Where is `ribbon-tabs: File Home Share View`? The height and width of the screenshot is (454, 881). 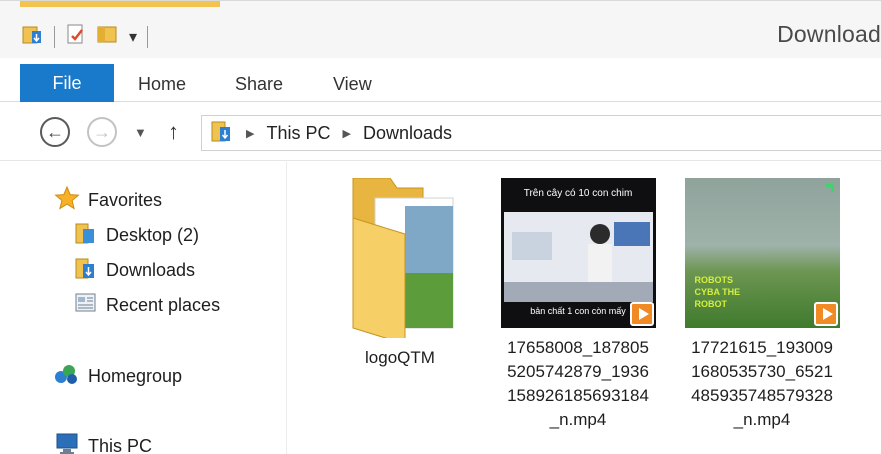 ribbon-tabs: File Home Share View is located at coordinates (440, 80).